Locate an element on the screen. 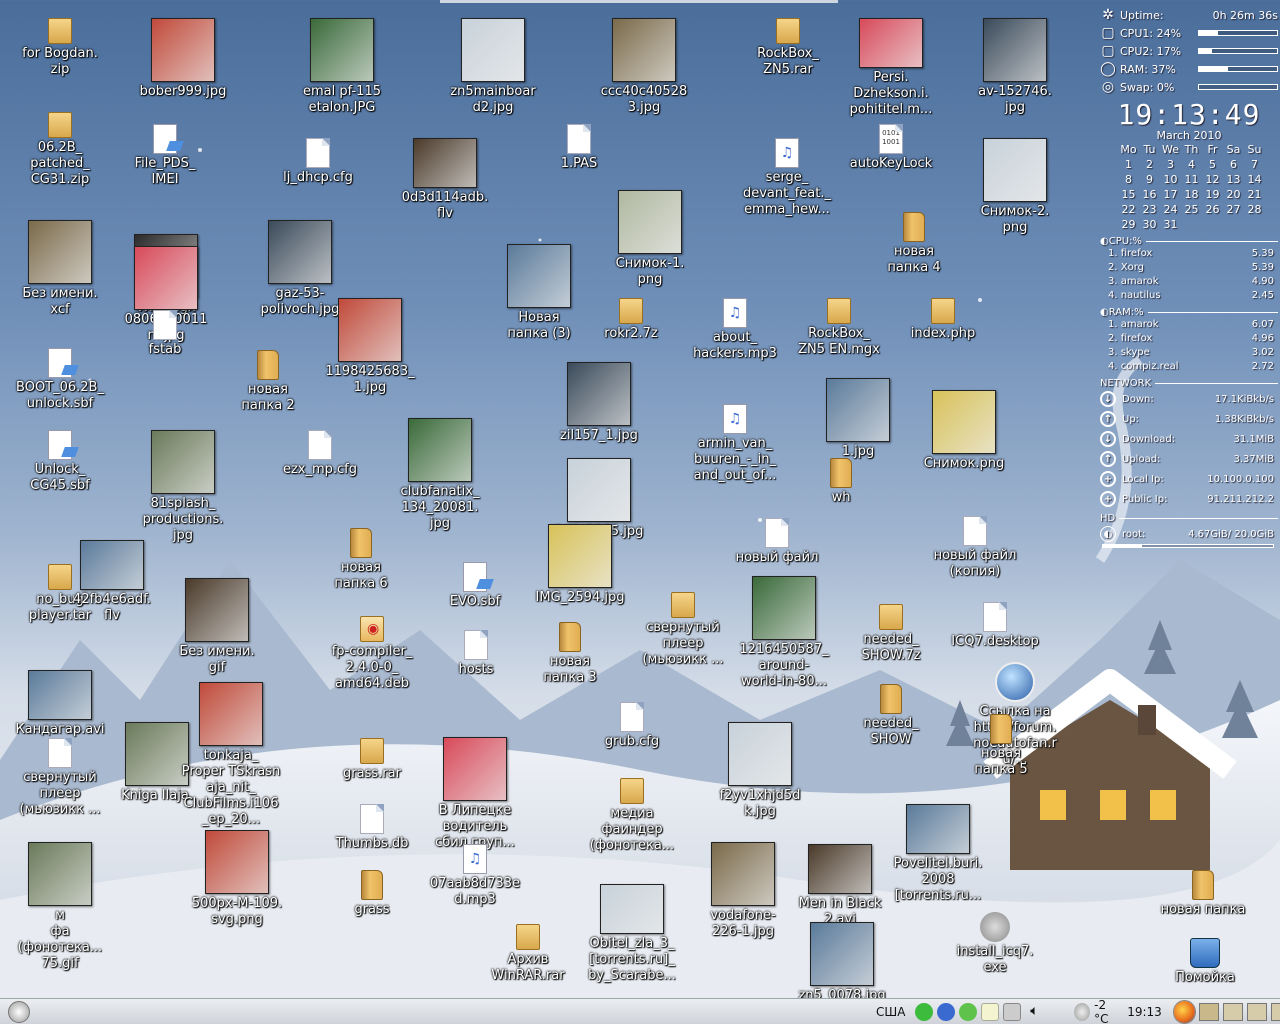 The image size is (1280, 1024). desktop-icon: Без имени. xcf is located at coordinates (60, 269).